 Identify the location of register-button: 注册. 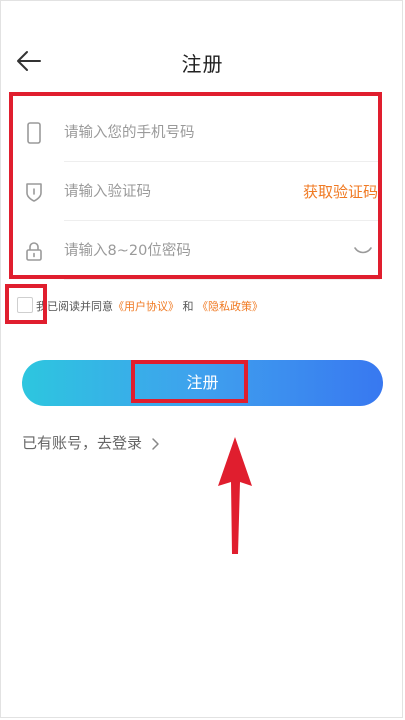
(202, 383).